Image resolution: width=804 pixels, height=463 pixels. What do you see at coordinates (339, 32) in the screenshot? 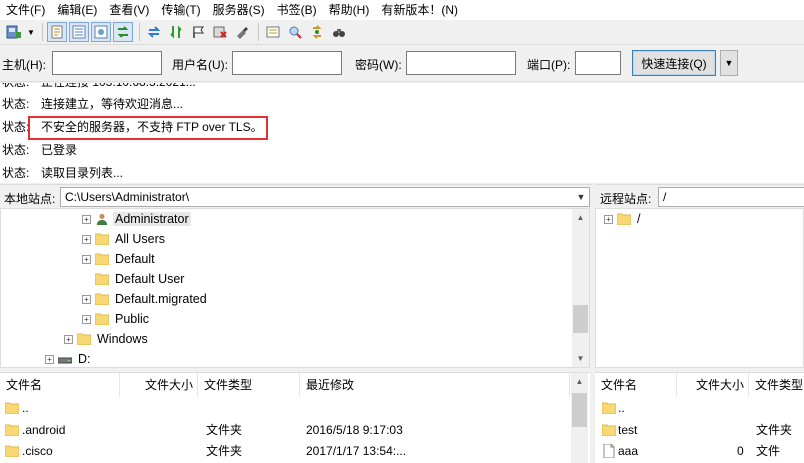
I see `search-icon` at bounding box center [339, 32].